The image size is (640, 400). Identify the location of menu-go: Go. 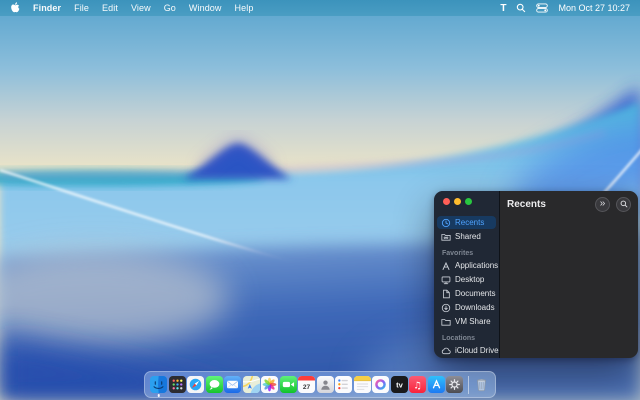
(170, 8).